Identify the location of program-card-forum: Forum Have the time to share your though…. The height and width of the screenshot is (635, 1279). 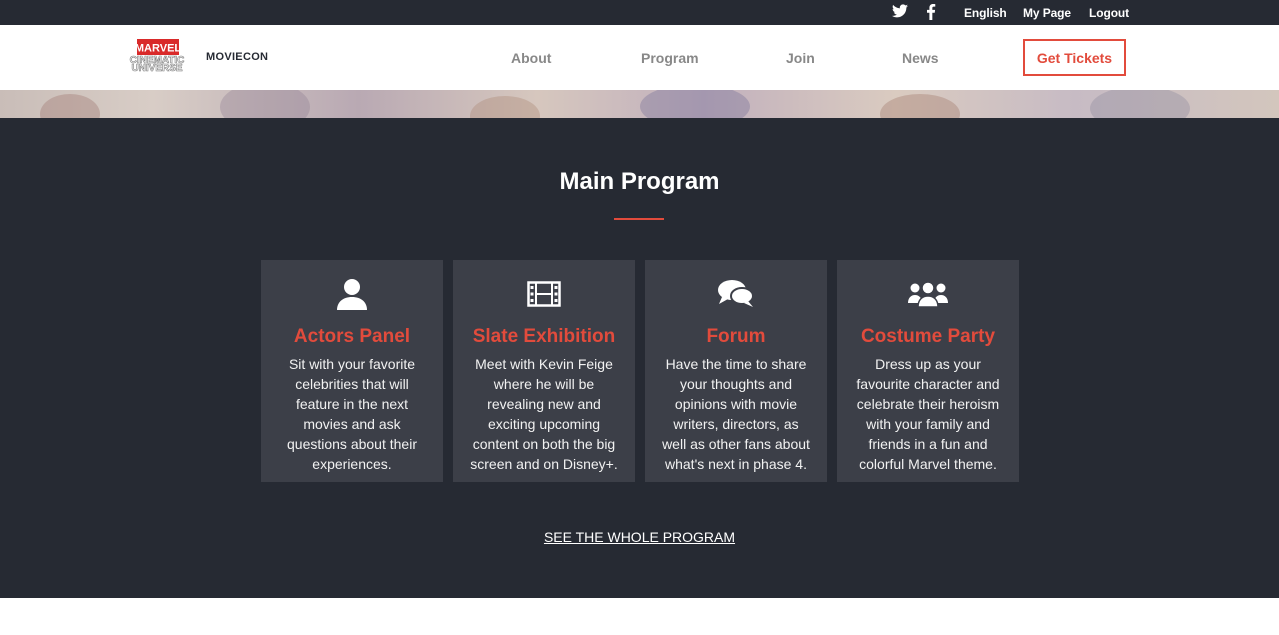
(736, 371).